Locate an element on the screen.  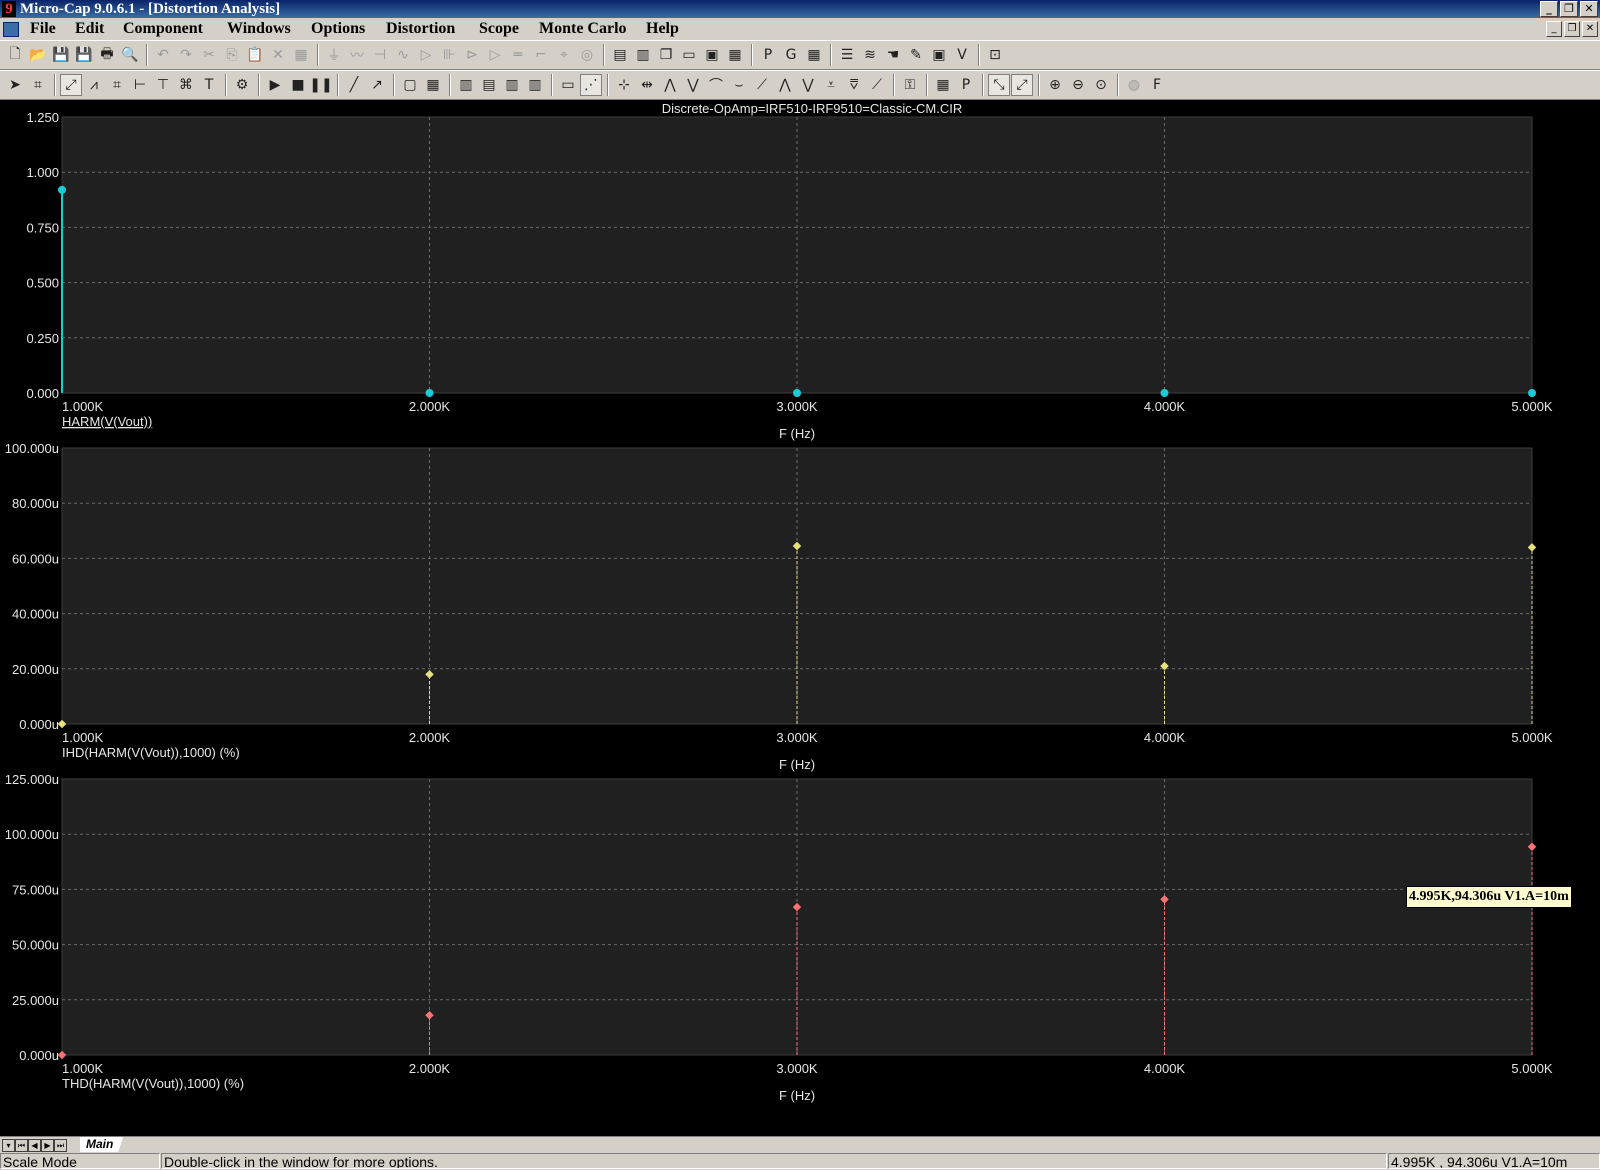
cursor-readout-tag: 4.995K,94.306u V1.A=10m is located at coordinates (1489, 897).